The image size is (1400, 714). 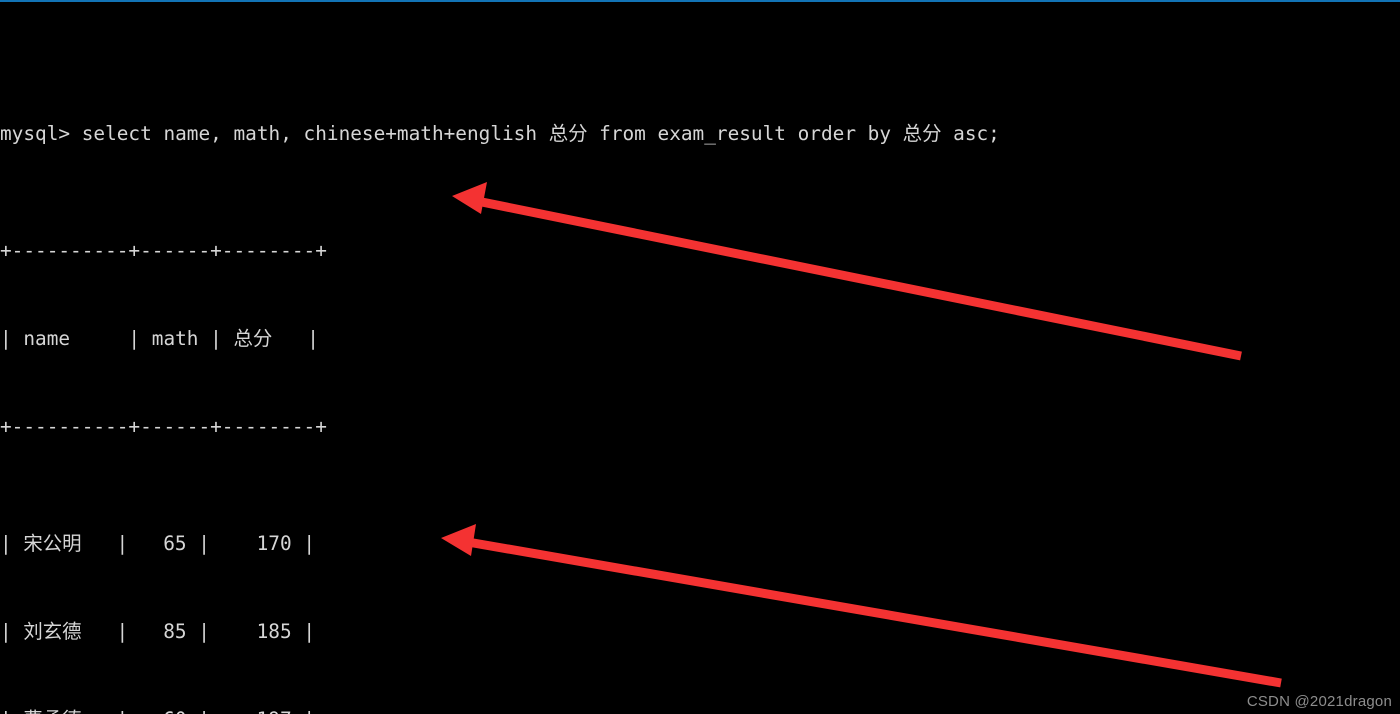 I want to click on table-row: | 刘玄德 | 85 | 185 |, so click(x=158, y=632).